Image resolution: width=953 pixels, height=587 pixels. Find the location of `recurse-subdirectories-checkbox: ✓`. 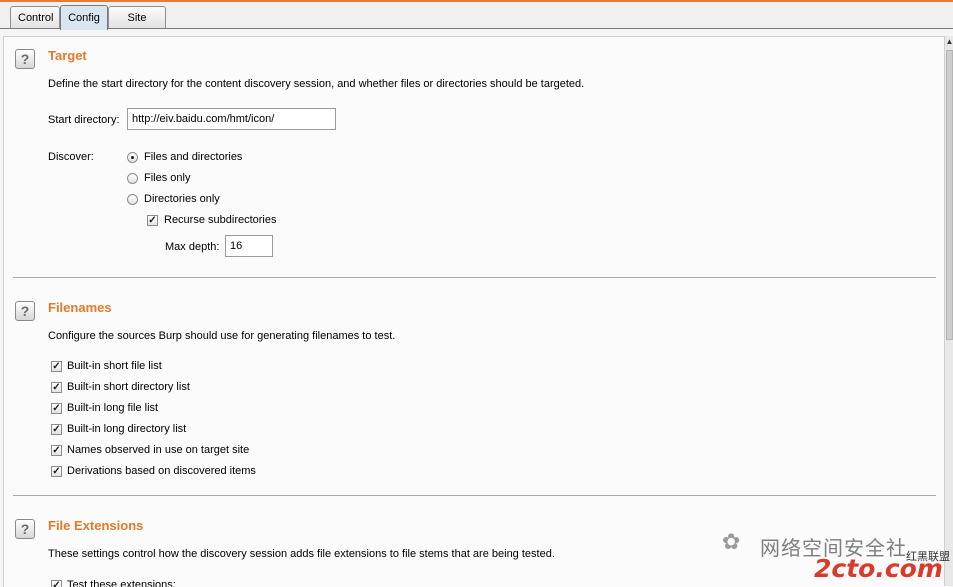

recurse-subdirectories-checkbox: ✓ is located at coordinates (152, 220).